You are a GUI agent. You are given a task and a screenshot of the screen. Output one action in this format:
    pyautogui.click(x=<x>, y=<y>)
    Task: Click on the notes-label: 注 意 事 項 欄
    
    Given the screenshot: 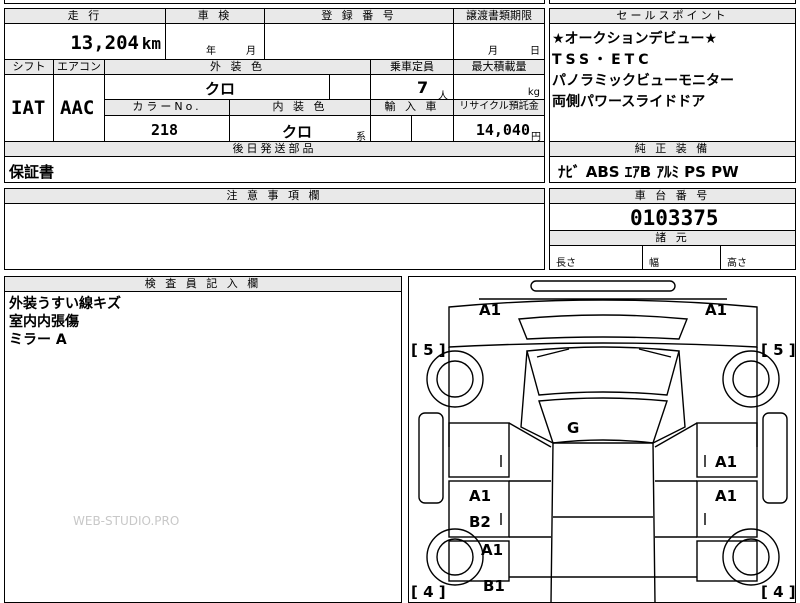 What is the action you would take?
    pyautogui.click(x=274, y=196)
    